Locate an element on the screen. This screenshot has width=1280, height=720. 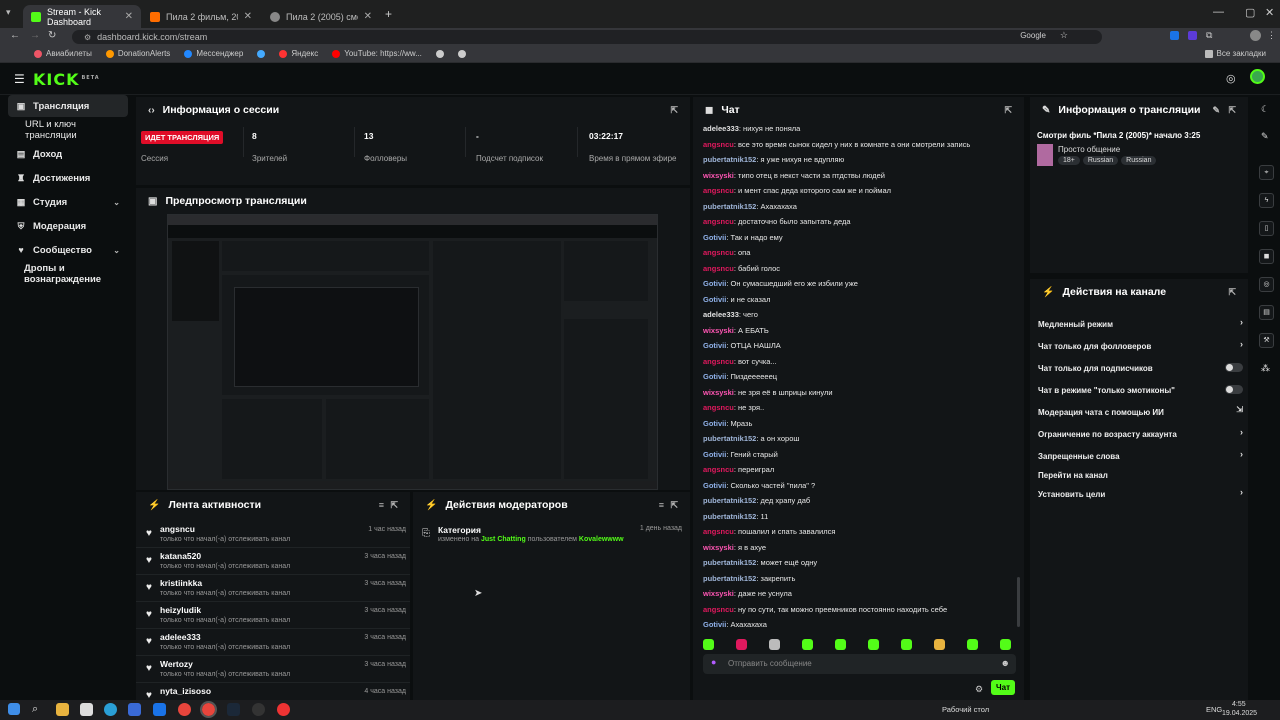
site-info-icon: ⚙ is located at coordinates (87, 37).